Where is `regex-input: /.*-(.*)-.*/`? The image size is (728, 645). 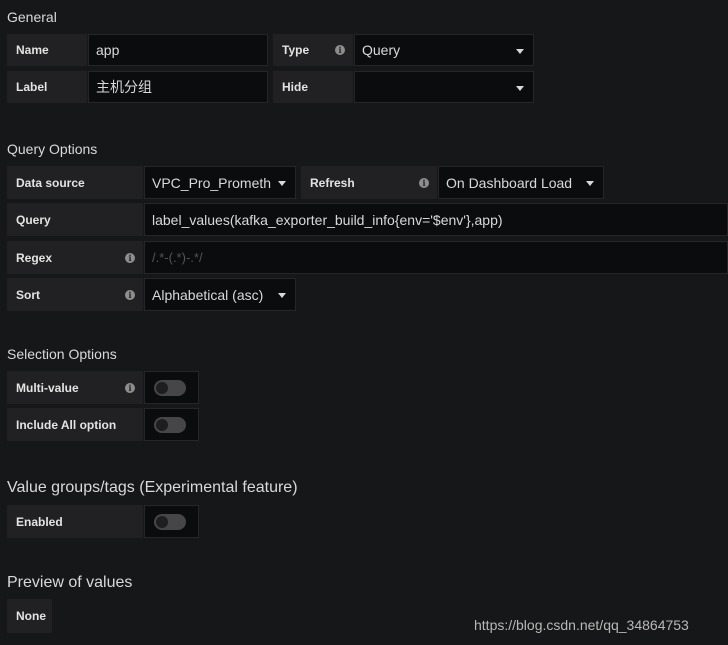
regex-input: /.*-(.*)-.*/ is located at coordinates (436, 257).